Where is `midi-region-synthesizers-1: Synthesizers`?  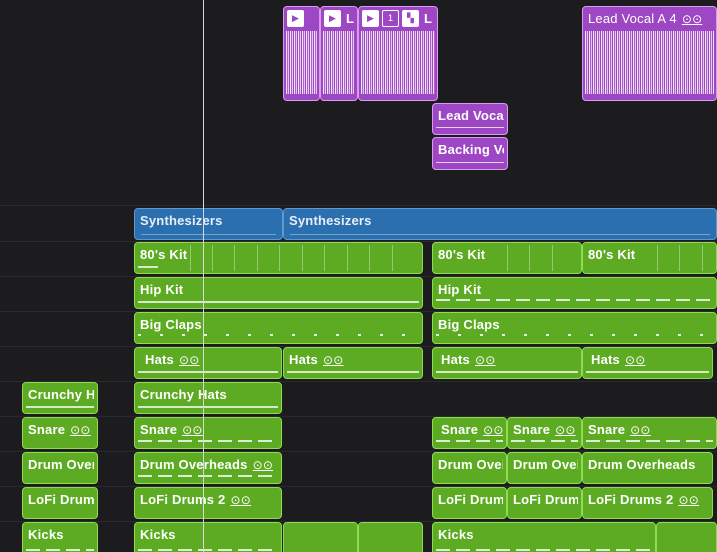
midi-region-synthesizers-1: Synthesizers is located at coordinates (208, 224).